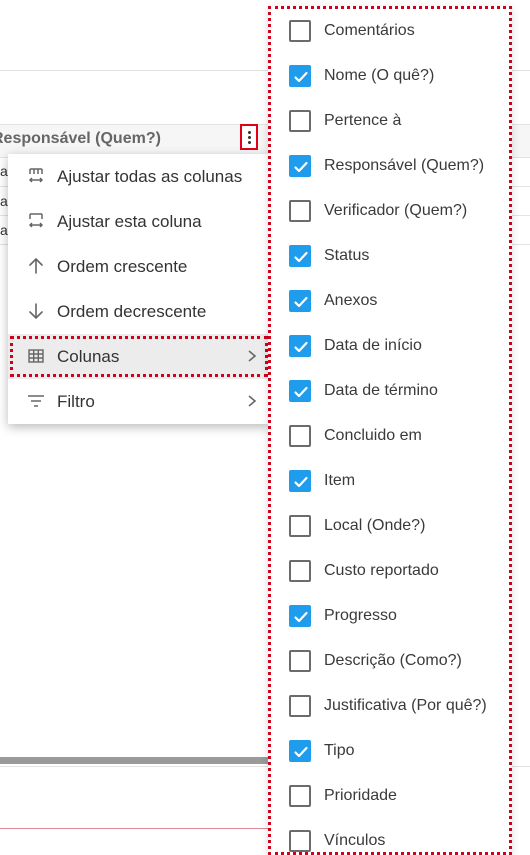  I want to click on column-toggle-item: Anexos, so click(390, 301).